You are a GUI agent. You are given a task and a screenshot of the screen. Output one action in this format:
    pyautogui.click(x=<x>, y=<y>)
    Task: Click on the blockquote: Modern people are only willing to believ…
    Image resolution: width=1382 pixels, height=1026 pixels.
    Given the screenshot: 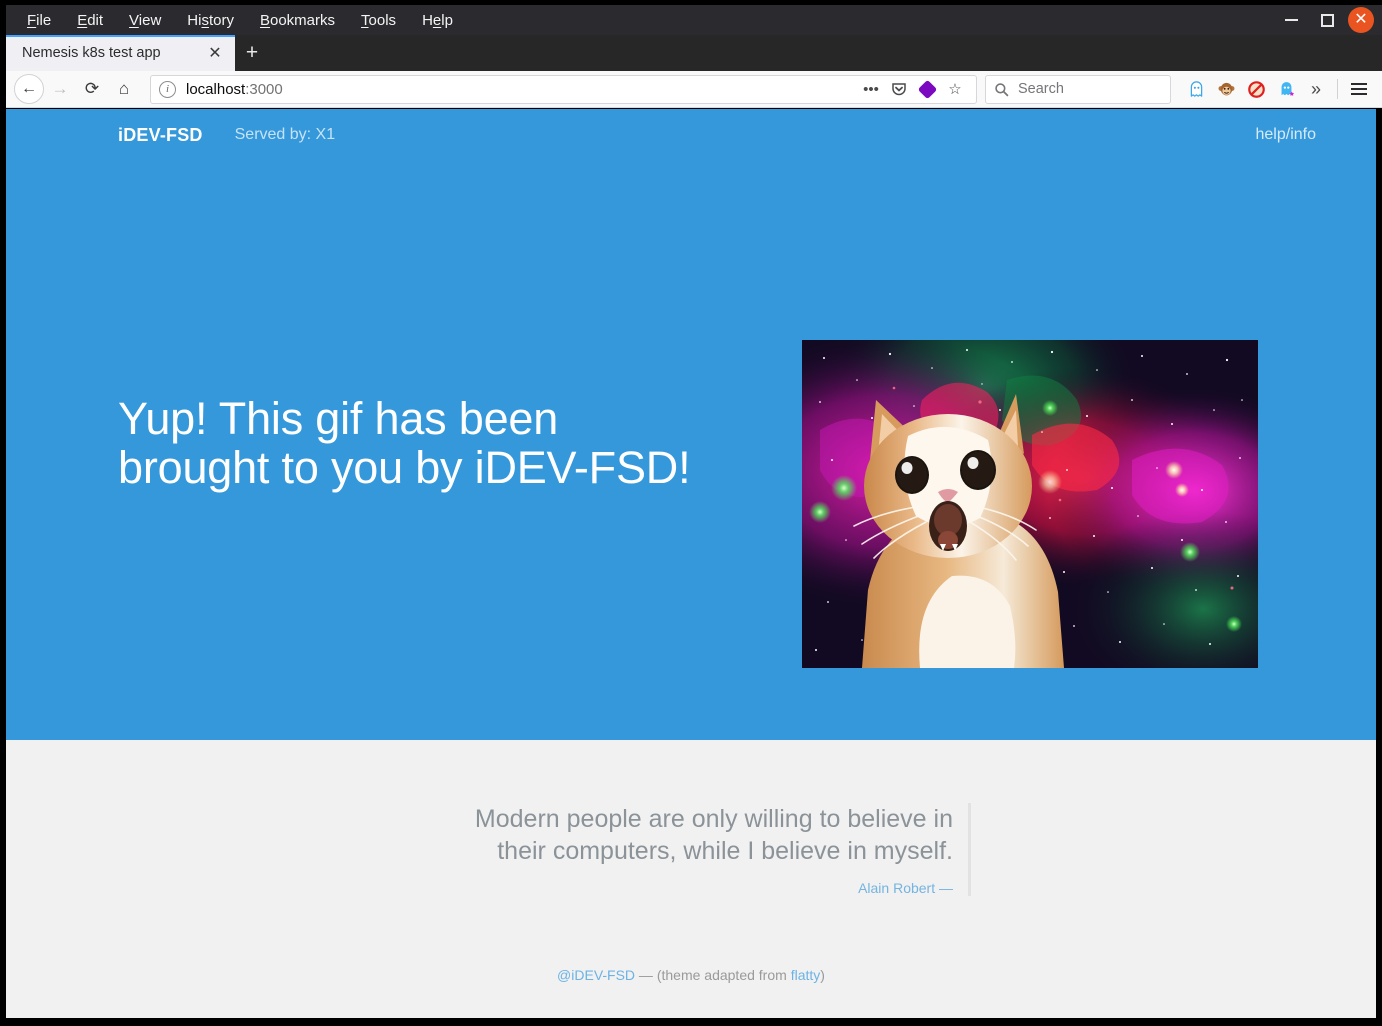 What is the action you would take?
    pyautogui.click(x=696, y=849)
    